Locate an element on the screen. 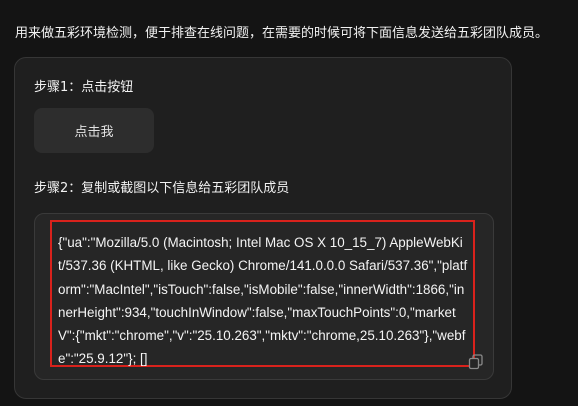  click-me-button: 点击我 is located at coordinates (94, 130).